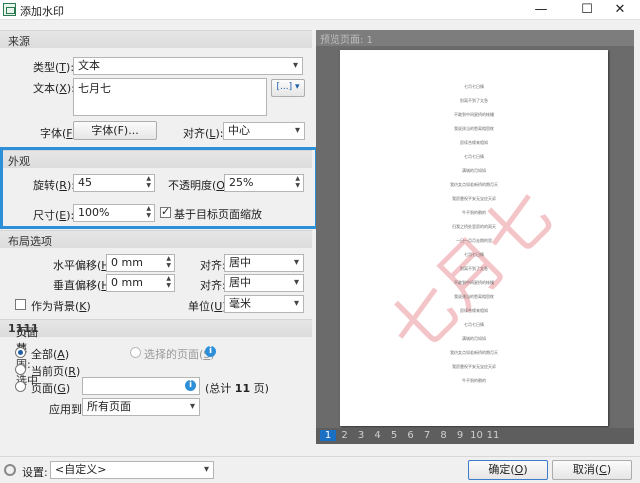 The image size is (640, 483). I want to click on window-title: 添加水印, so click(42, 11).